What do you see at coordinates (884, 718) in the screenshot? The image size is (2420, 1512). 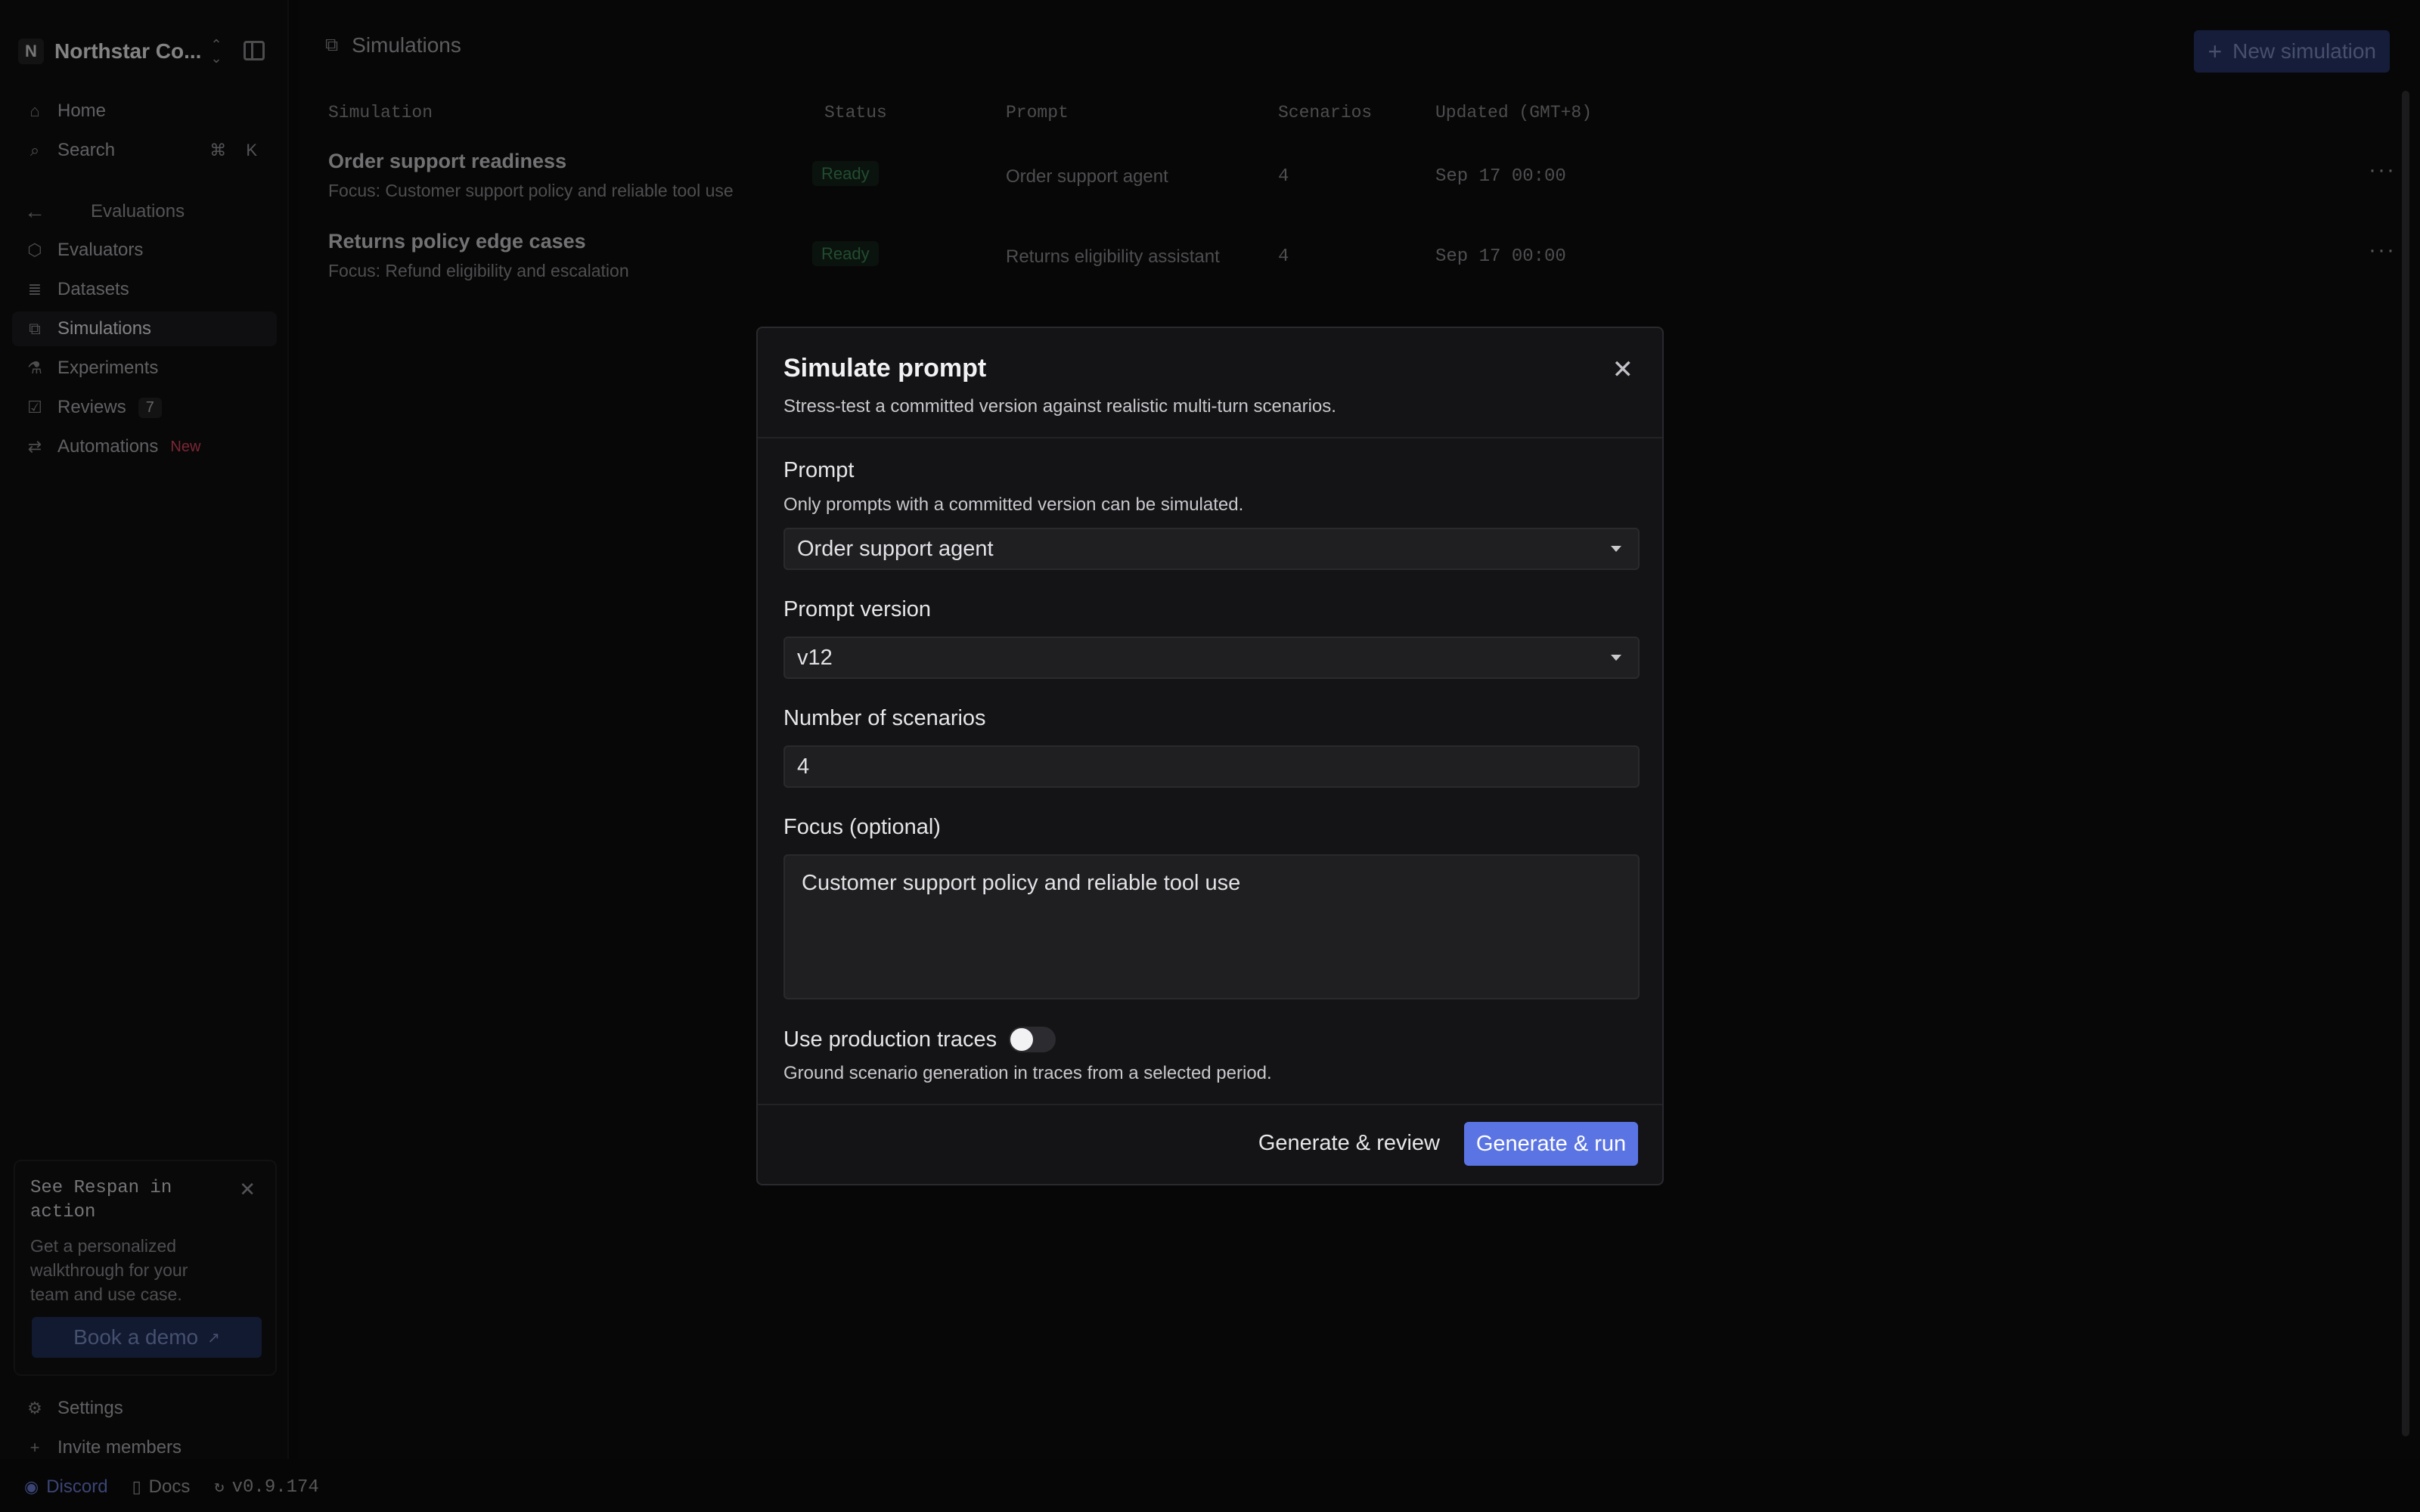 I see `scenarios-label: Number of scenarios` at bounding box center [884, 718].